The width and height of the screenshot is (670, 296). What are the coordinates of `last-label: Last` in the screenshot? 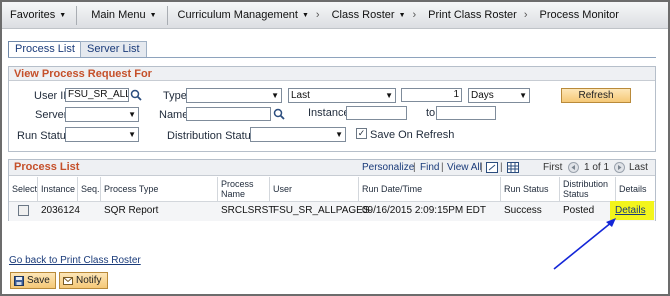 It's located at (638, 167).